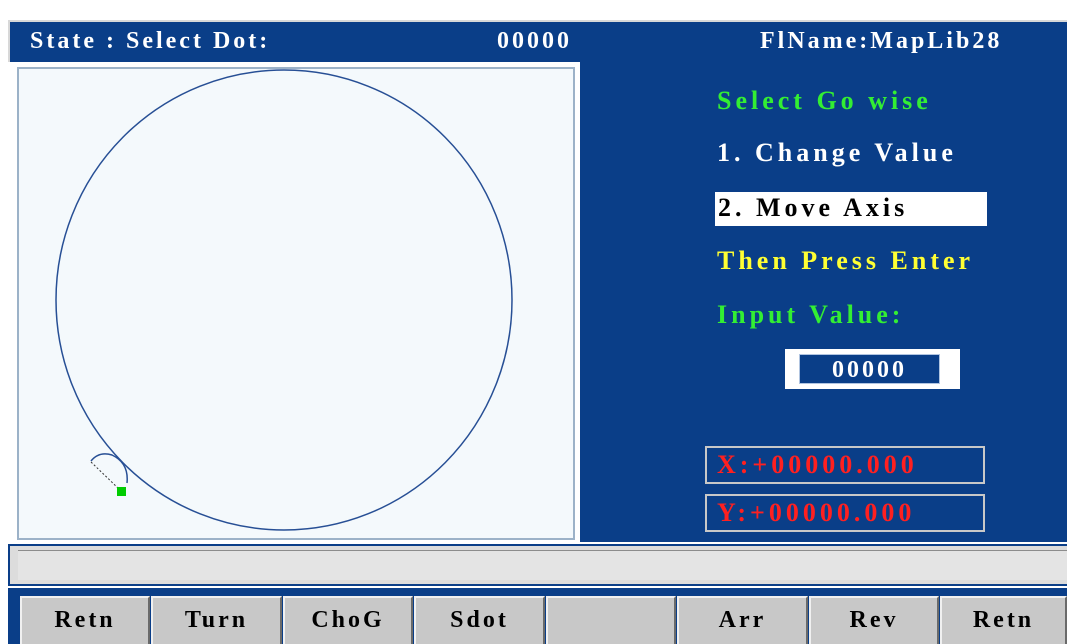 This screenshot has width=1067, height=644. Describe the element at coordinates (150, 41) in the screenshot. I see `state-label: State : Select Dot:` at that location.